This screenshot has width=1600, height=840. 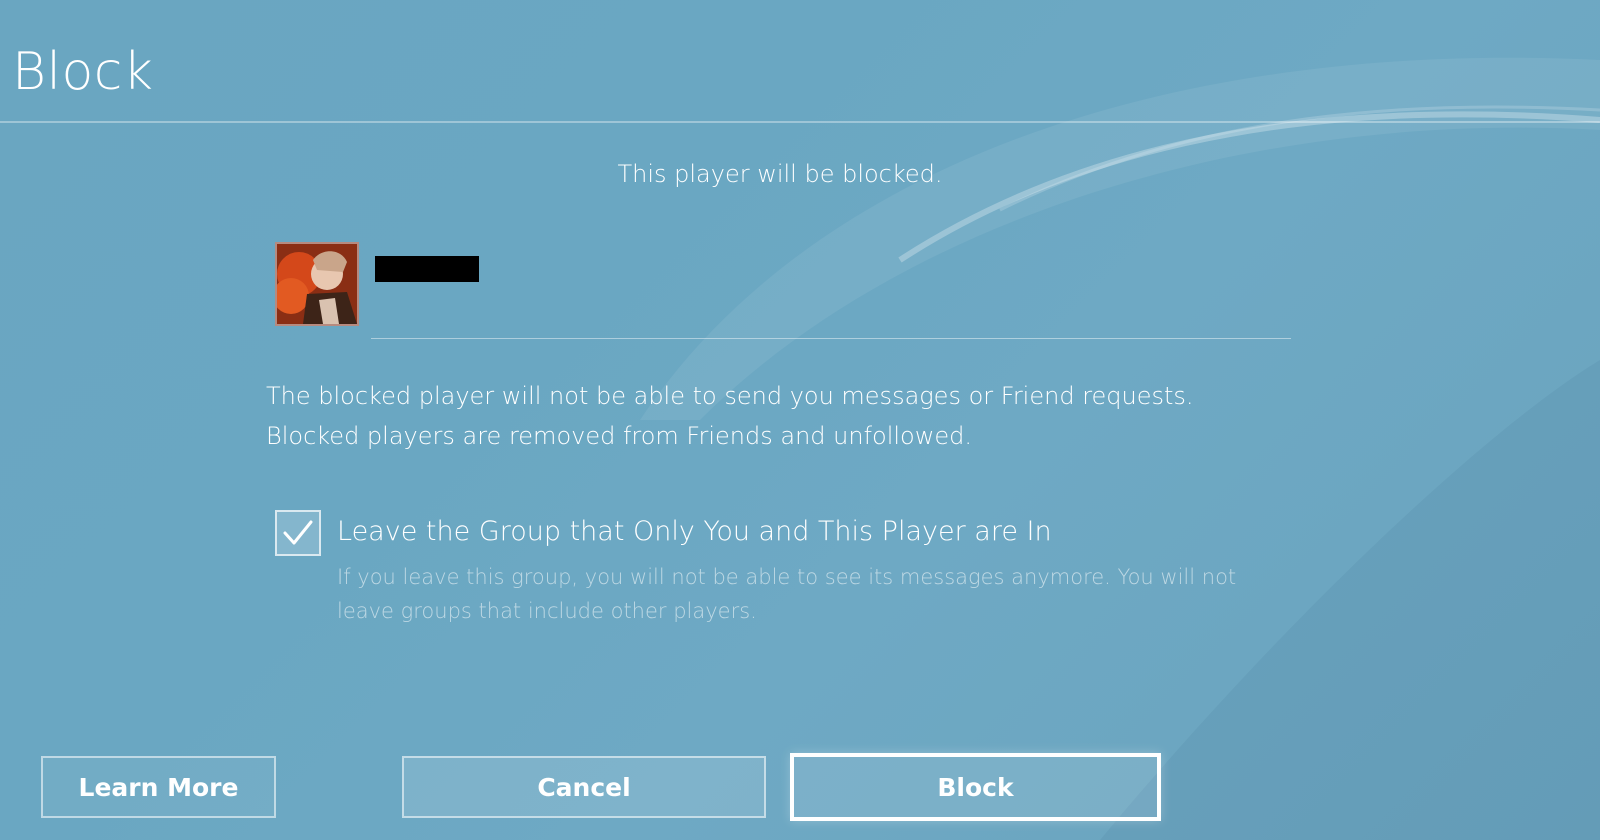 I want to click on dialog-subtitle: This player will be blocked., so click(x=780, y=174).